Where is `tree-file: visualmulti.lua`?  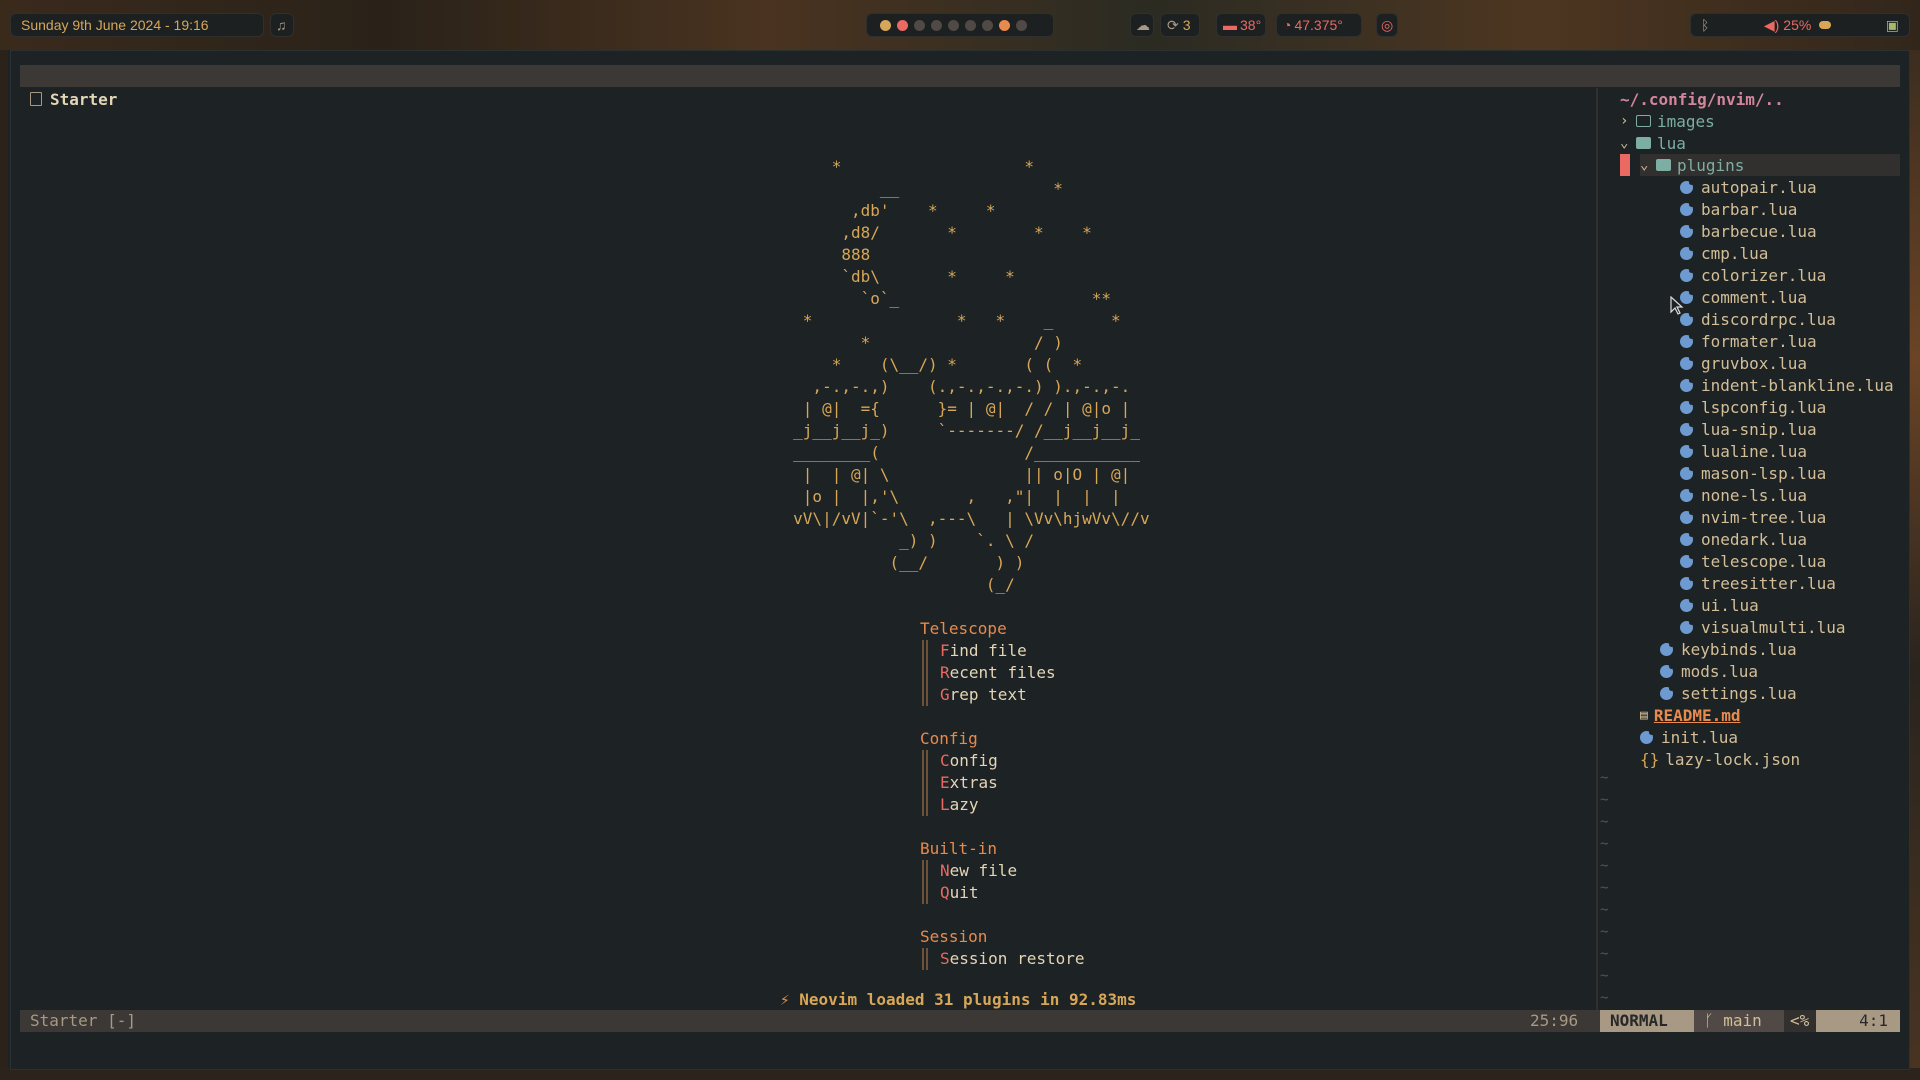
tree-file: visualmulti.lua is located at coordinates (1763, 627).